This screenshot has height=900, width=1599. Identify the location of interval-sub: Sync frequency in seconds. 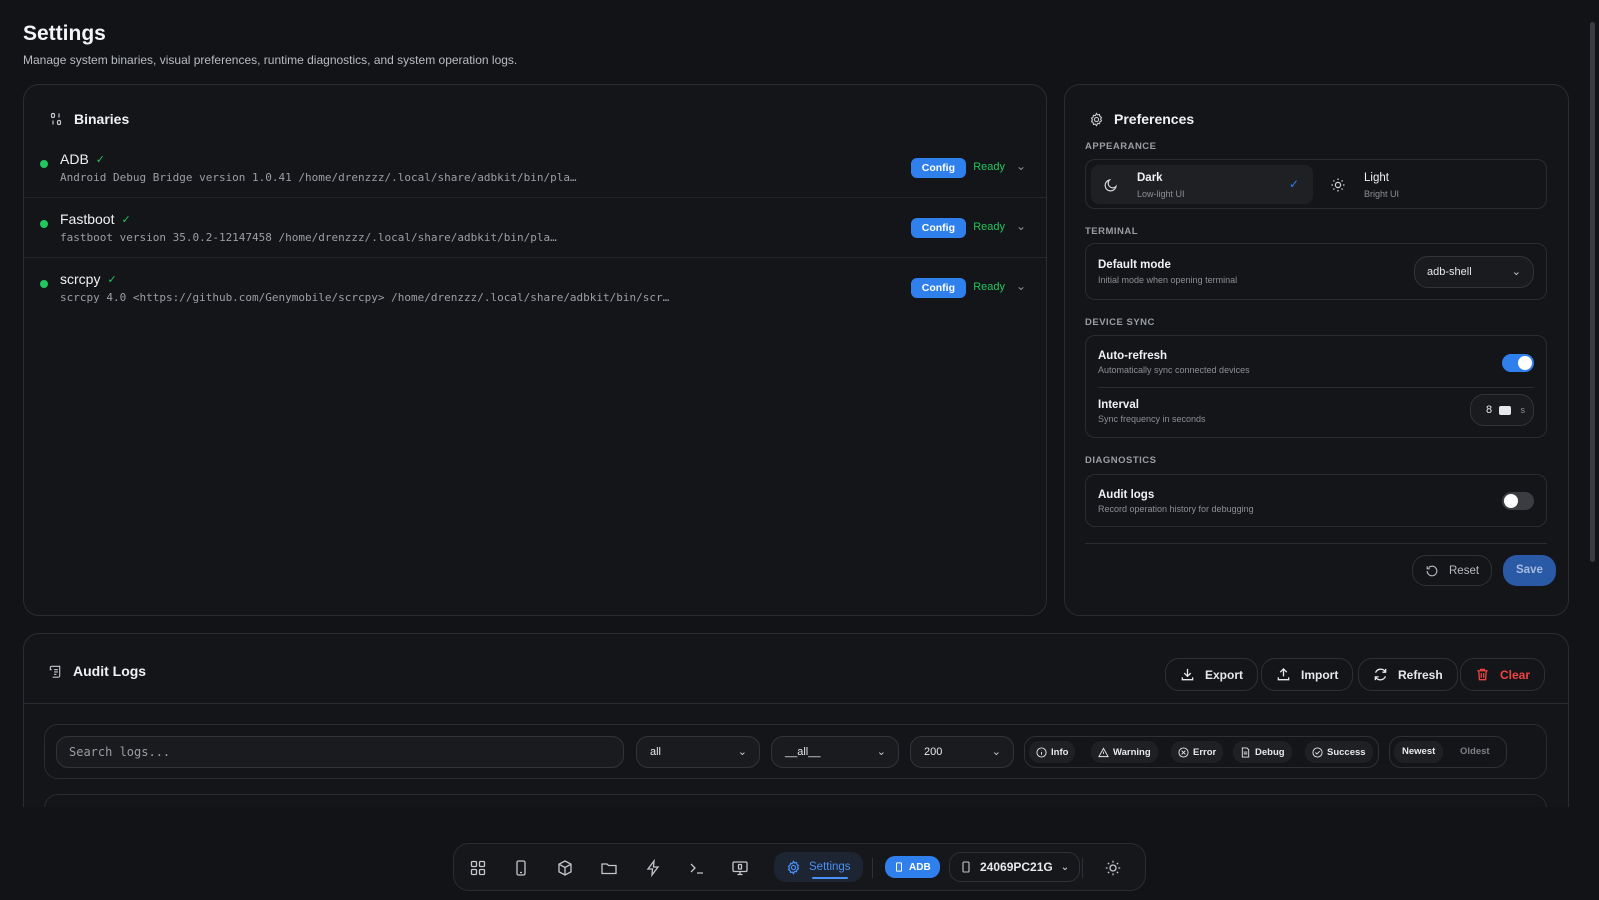
(1152, 419).